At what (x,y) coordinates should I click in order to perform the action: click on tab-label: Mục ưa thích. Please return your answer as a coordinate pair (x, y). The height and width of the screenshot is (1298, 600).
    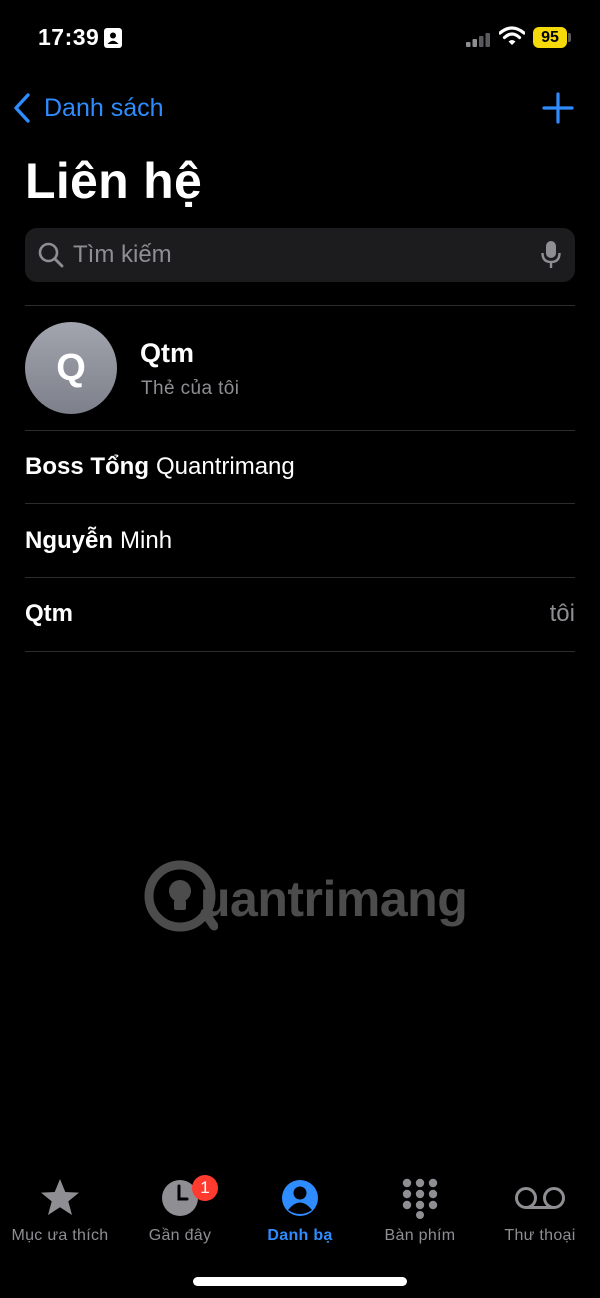
    Looking at the image, I should click on (60, 1235).